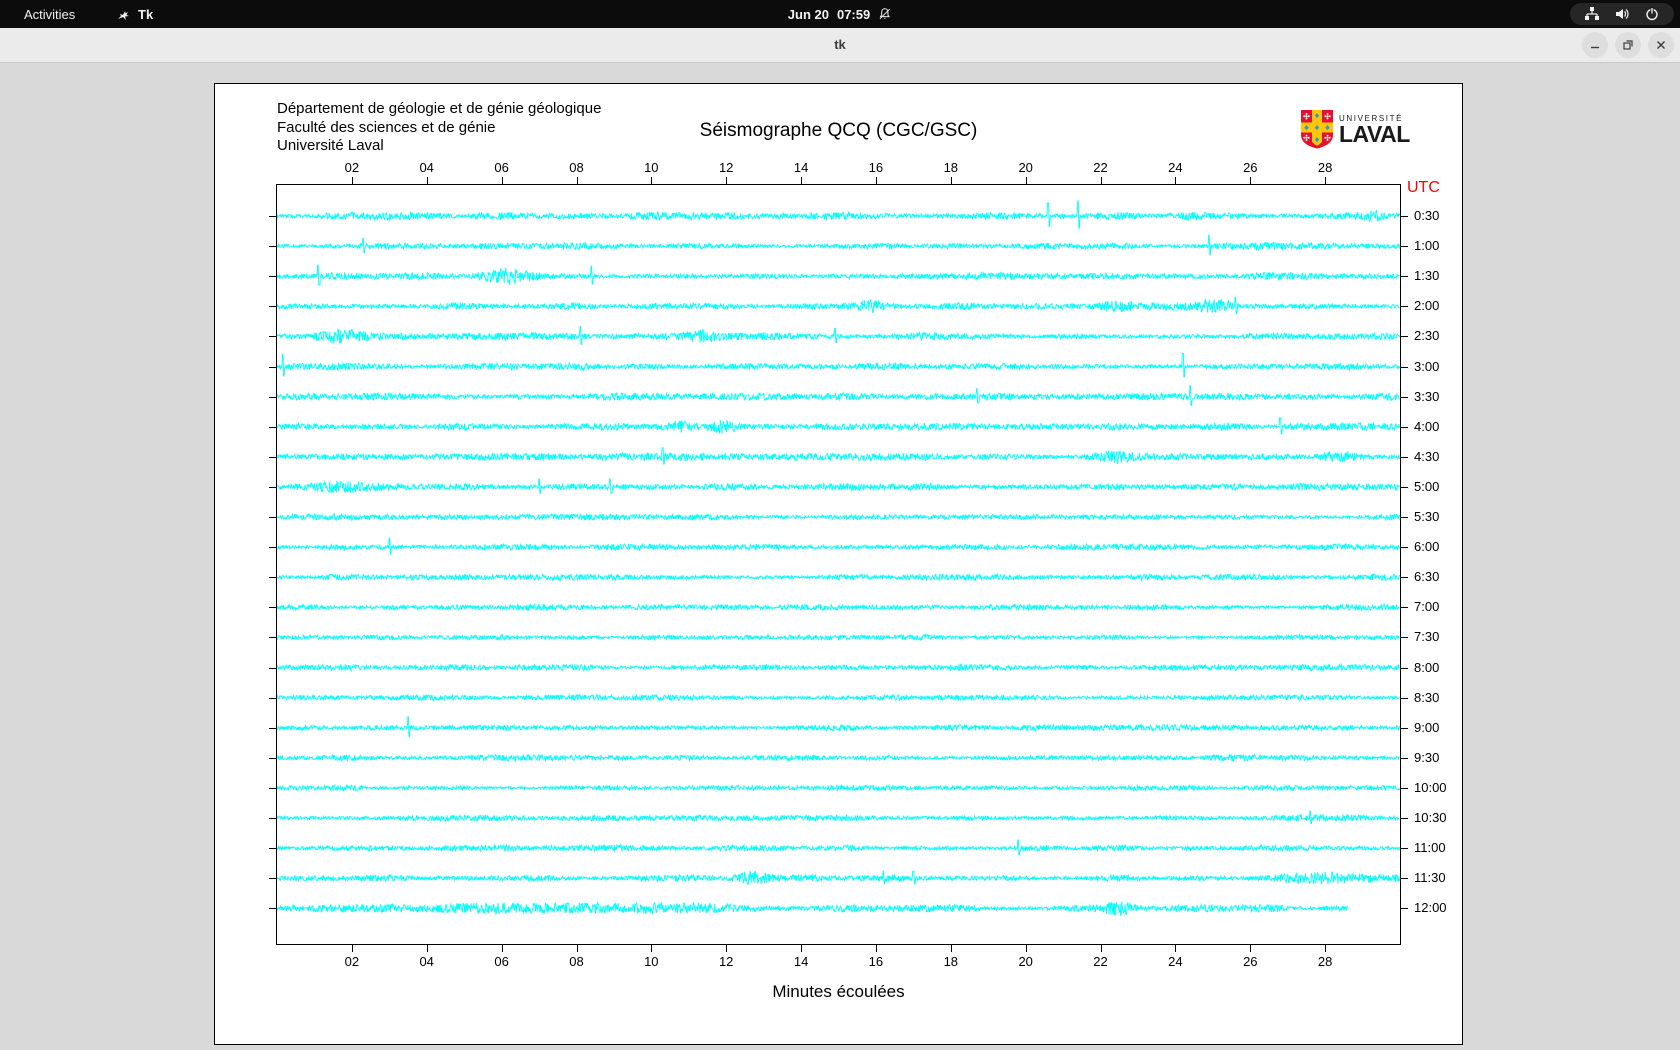 The height and width of the screenshot is (1050, 1680). Describe the element at coordinates (840, 14) in the screenshot. I see `clock-button: Jun 20 07:59` at that location.